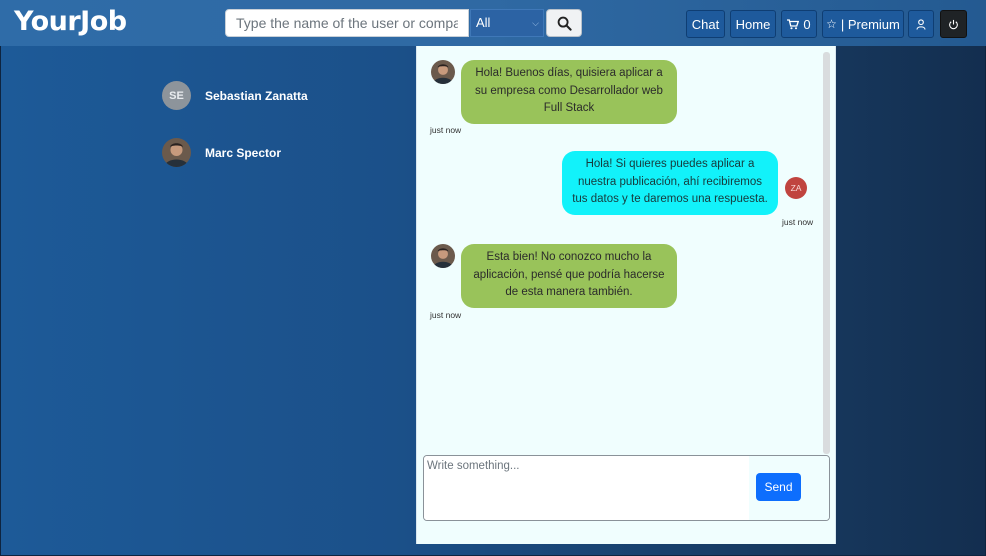 This screenshot has height=556, width=986. What do you see at coordinates (796, 188) in the screenshot?
I see `avatar: ZA` at bounding box center [796, 188].